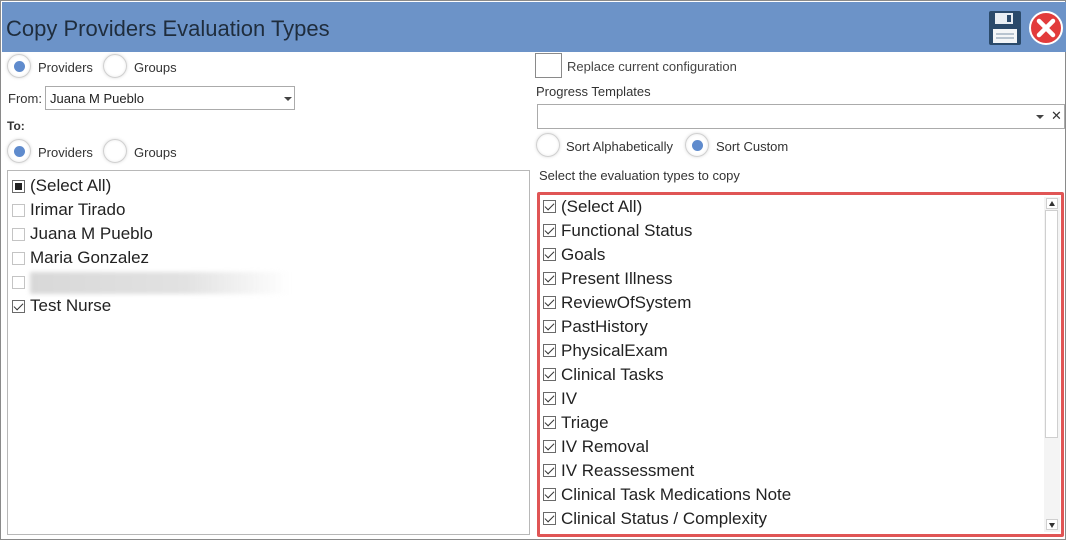 This screenshot has width=1066, height=540. Describe the element at coordinates (612, 374) in the screenshot. I see `eval-type-label: Clinical Tasks` at that location.